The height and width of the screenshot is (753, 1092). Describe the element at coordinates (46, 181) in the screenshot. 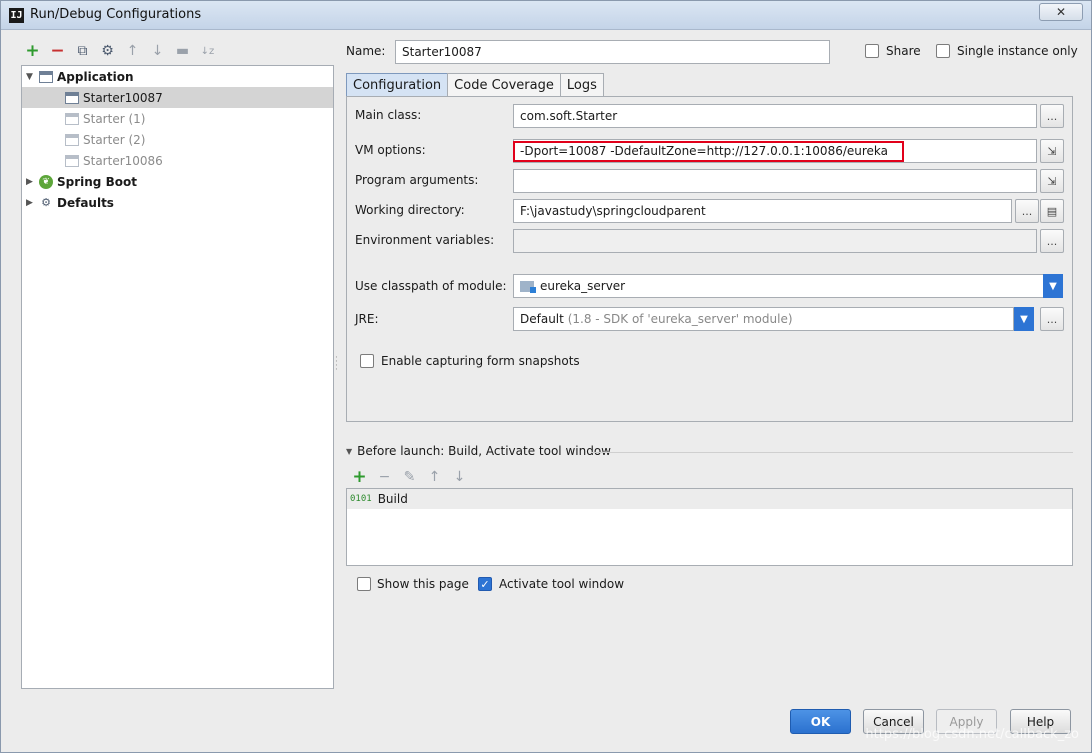

I see `spring-boot-icon: ❦` at that location.